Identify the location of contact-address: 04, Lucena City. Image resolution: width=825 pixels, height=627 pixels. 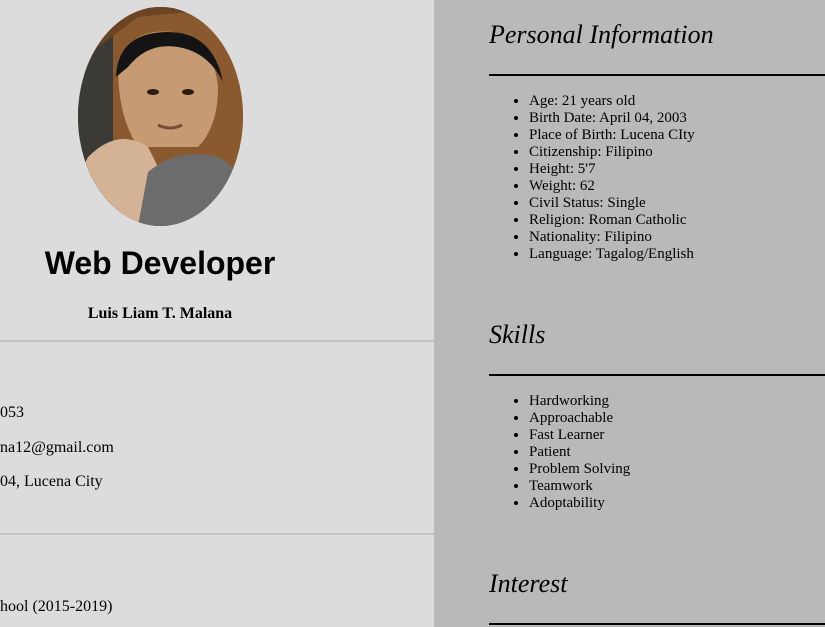
(51, 481).